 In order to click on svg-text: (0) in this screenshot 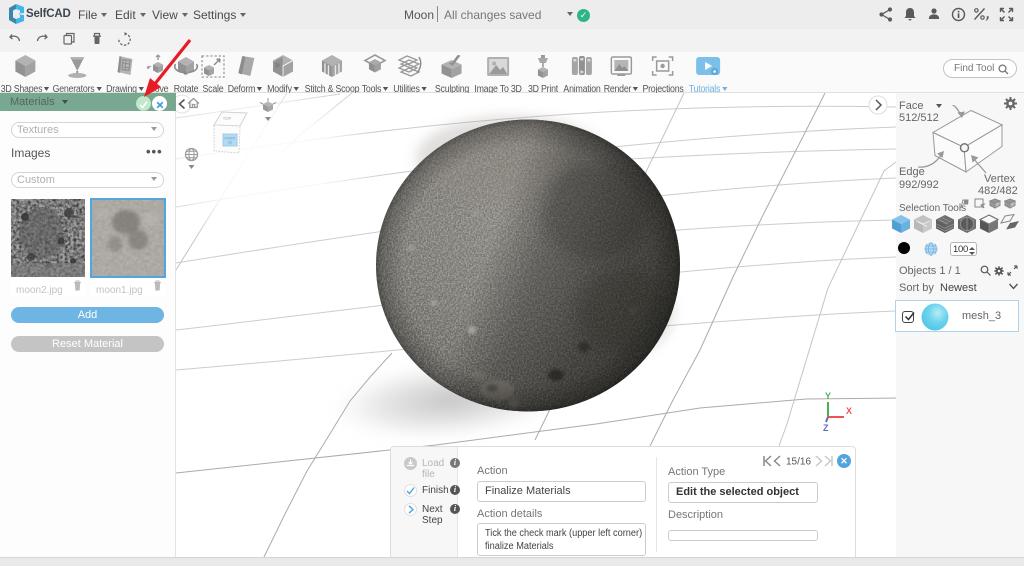, I will do `click(230, 143)`.